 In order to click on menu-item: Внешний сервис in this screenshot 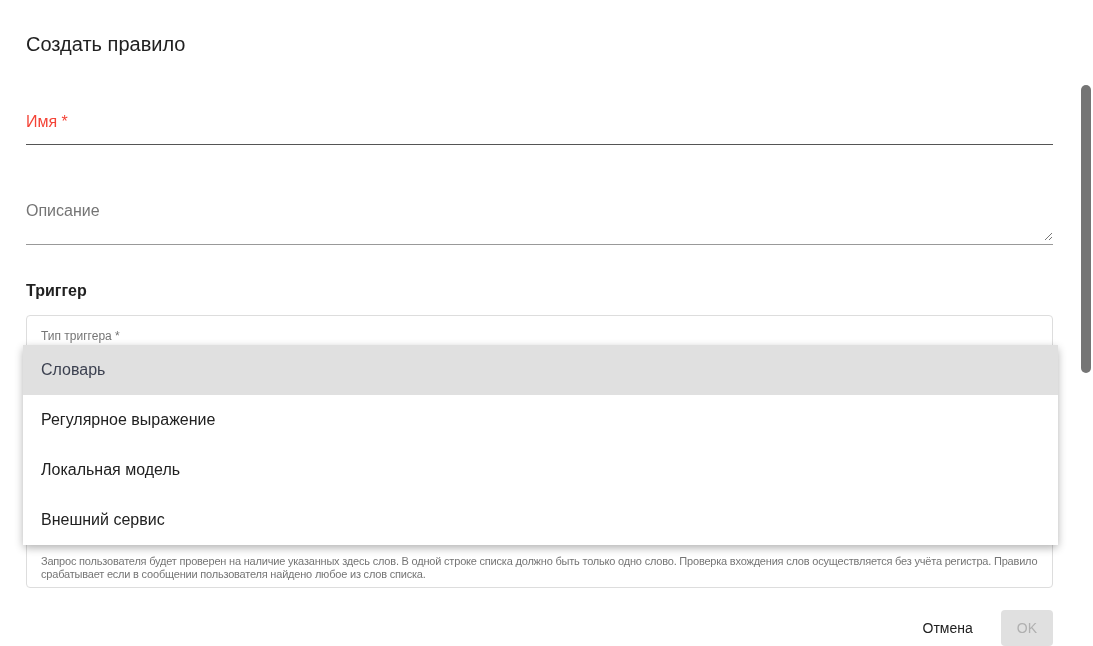, I will do `click(540, 520)`.